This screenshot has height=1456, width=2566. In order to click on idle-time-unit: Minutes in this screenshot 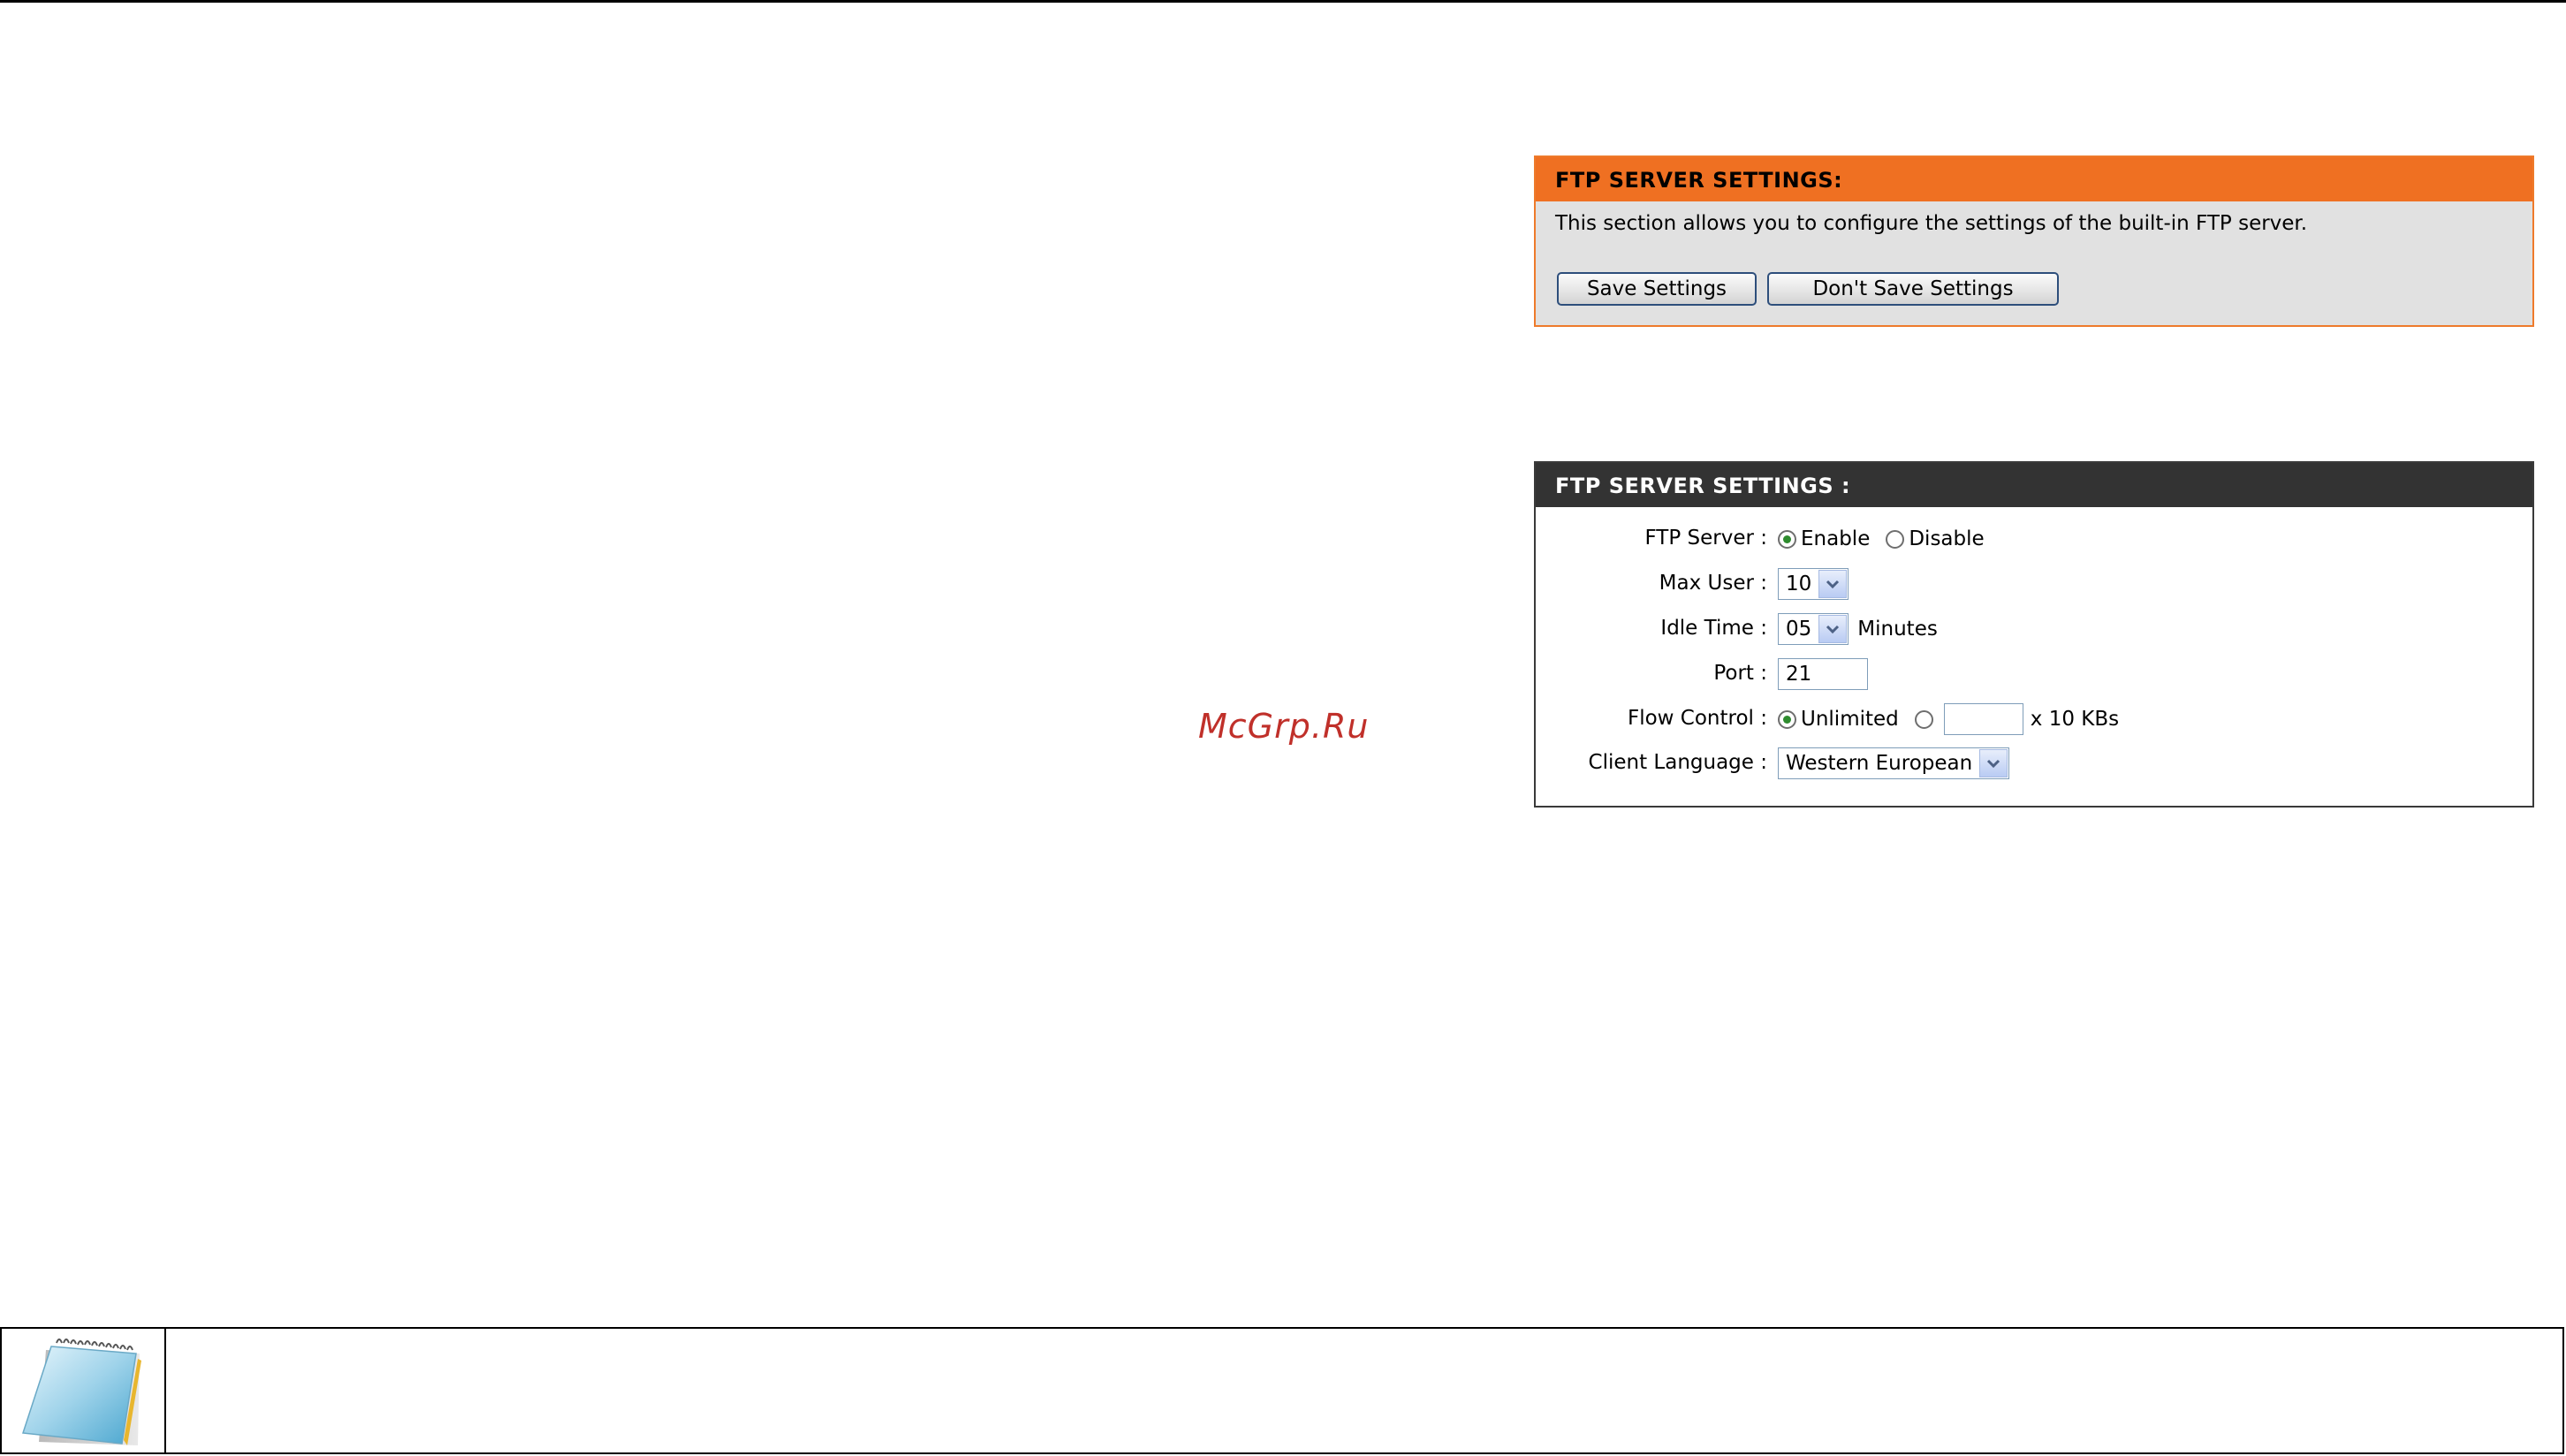, I will do `click(1897, 629)`.